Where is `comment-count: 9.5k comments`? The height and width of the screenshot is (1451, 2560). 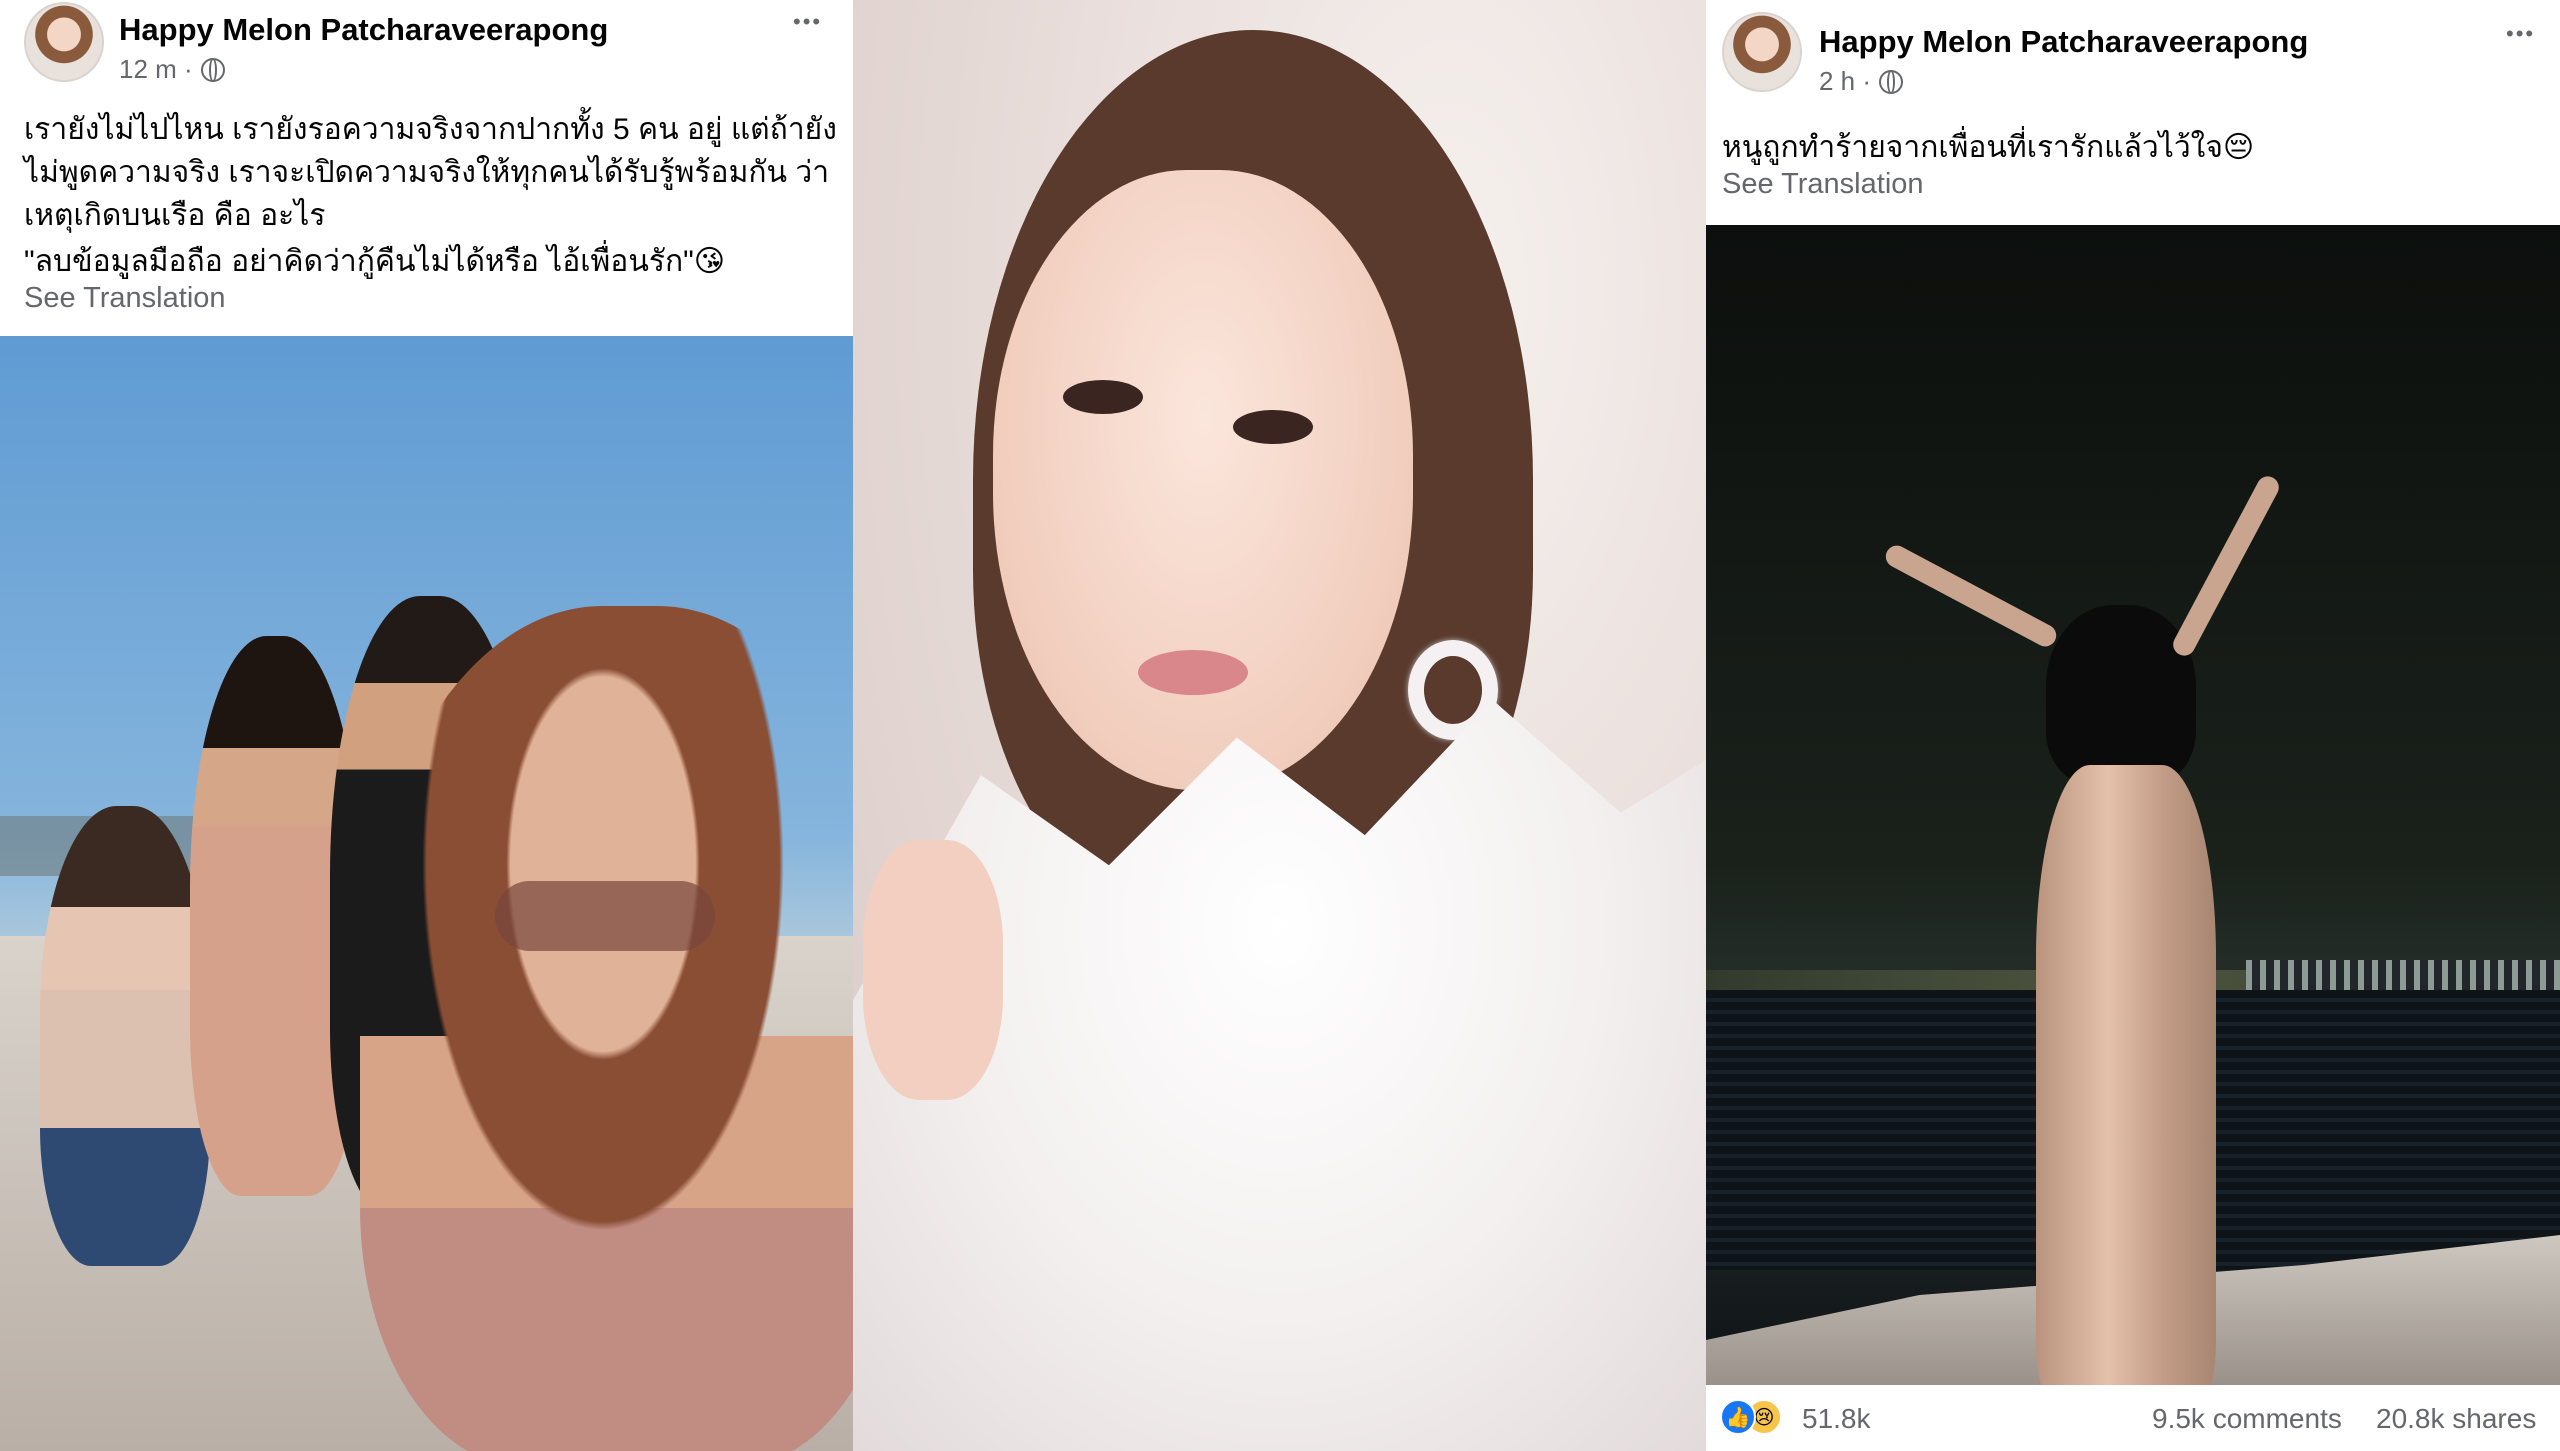 comment-count: 9.5k comments is located at coordinates (2247, 1419).